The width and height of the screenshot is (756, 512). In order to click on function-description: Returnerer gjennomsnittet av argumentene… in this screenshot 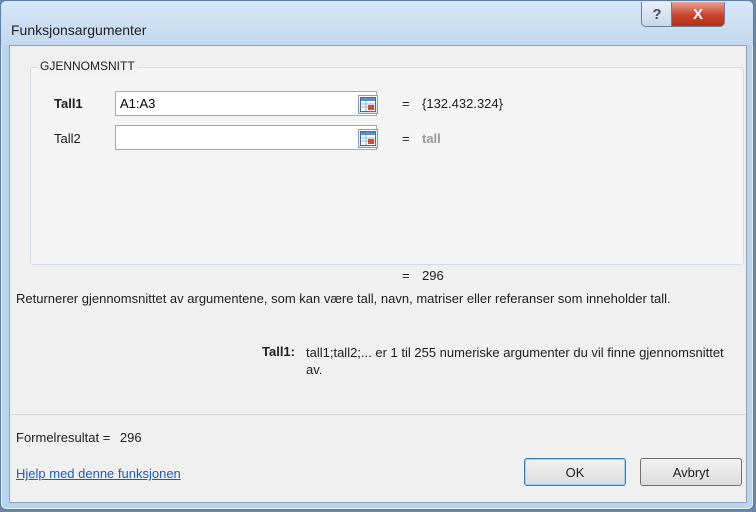, I will do `click(343, 298)`.